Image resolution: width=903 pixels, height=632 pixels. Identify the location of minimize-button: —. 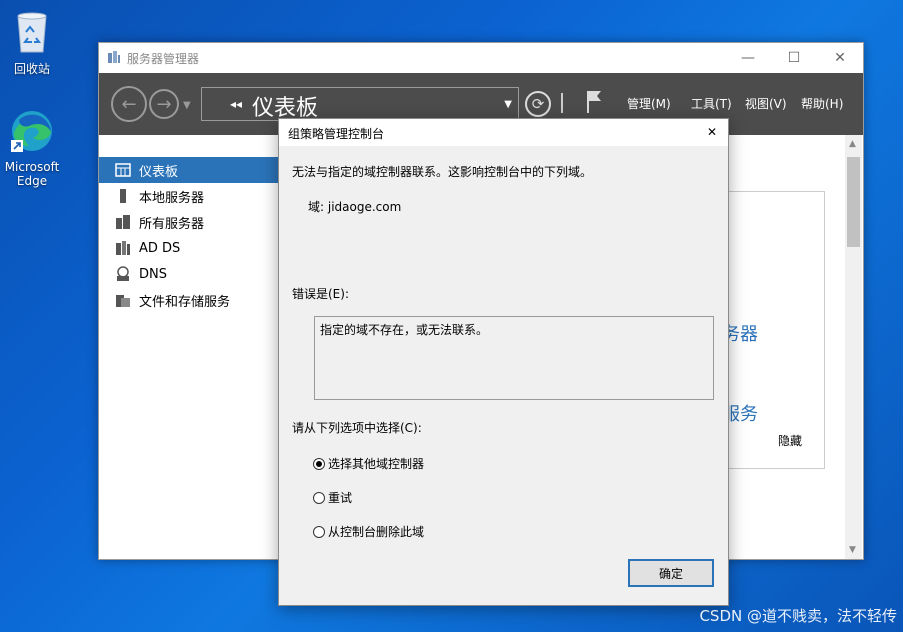
(748, 58).